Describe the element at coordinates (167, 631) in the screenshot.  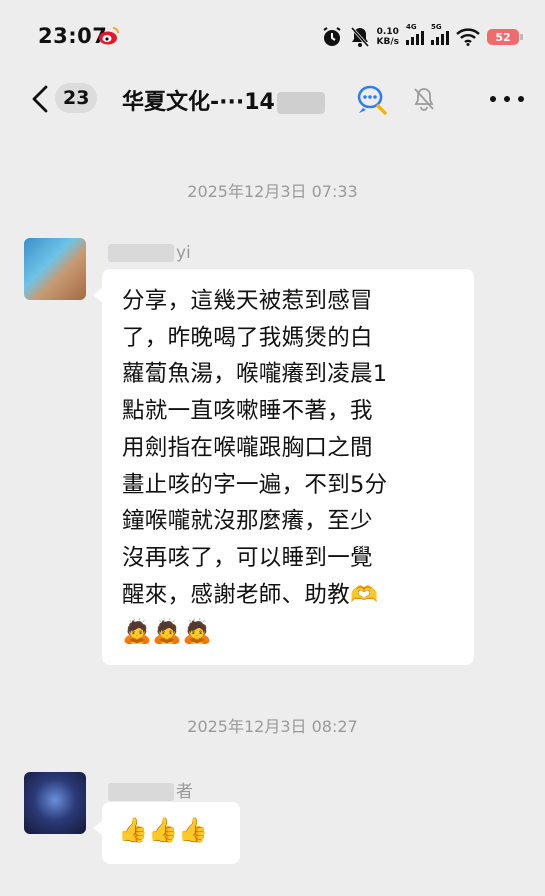
I see `message-line: 🙇🙇🙇` at that location.